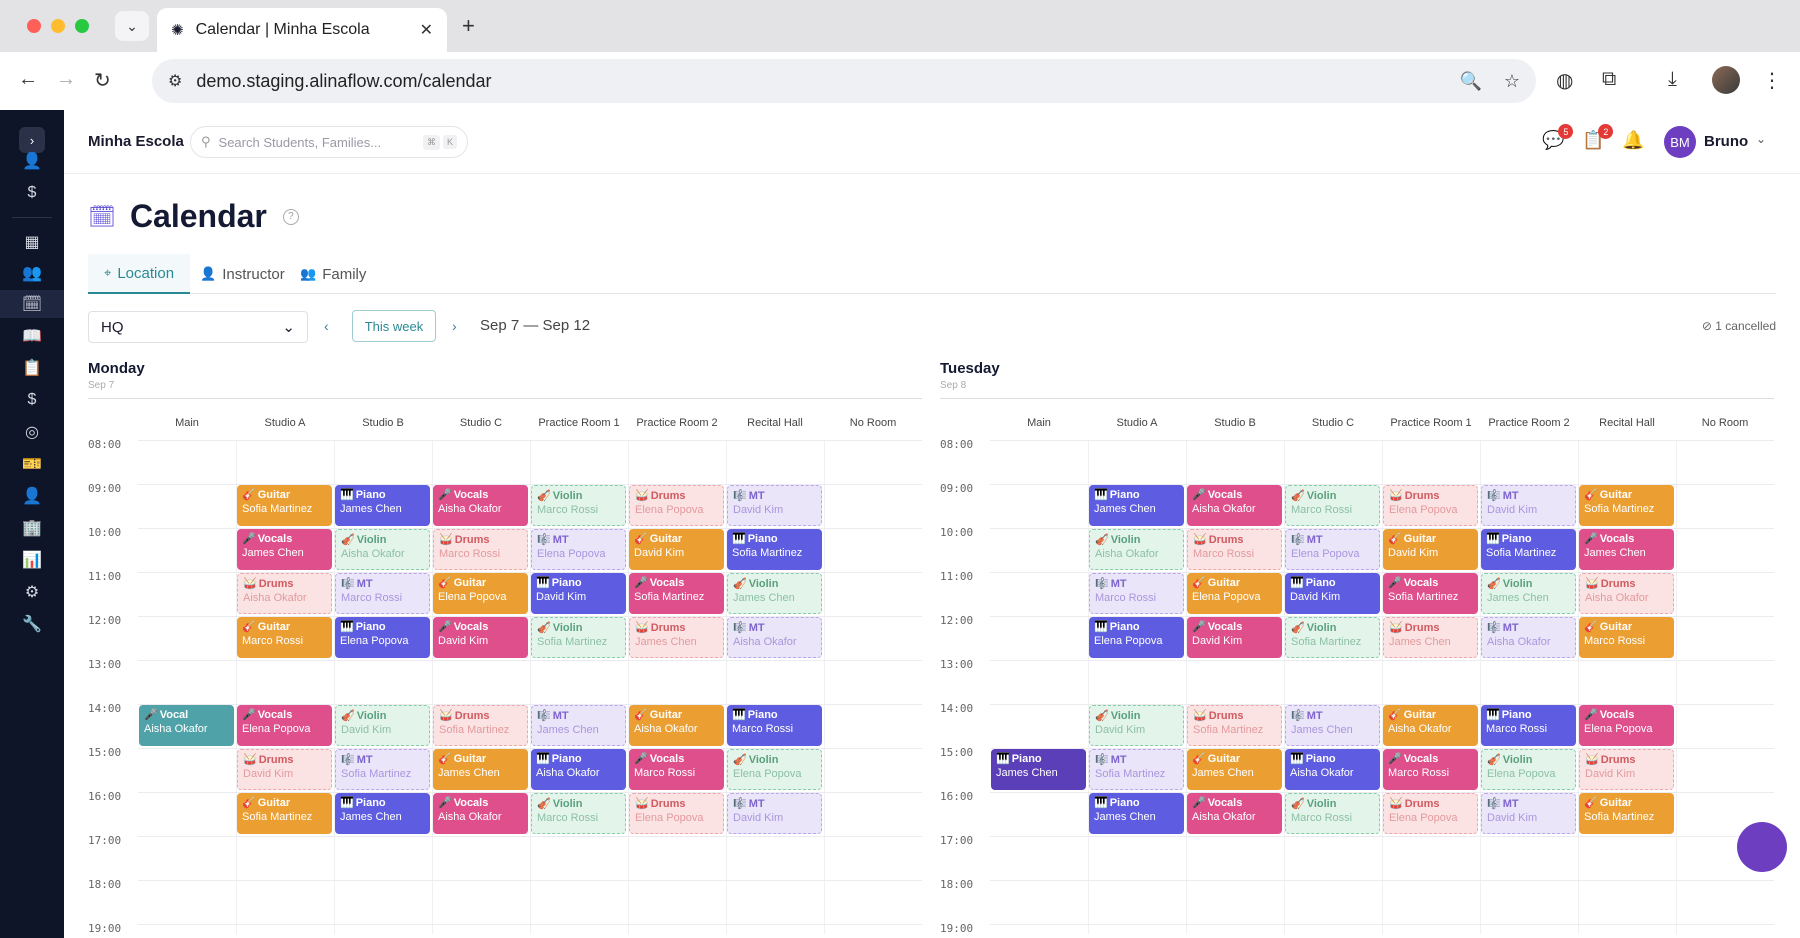  I want to click on bookmark-star-icon: ☆, so click(1512, 81).